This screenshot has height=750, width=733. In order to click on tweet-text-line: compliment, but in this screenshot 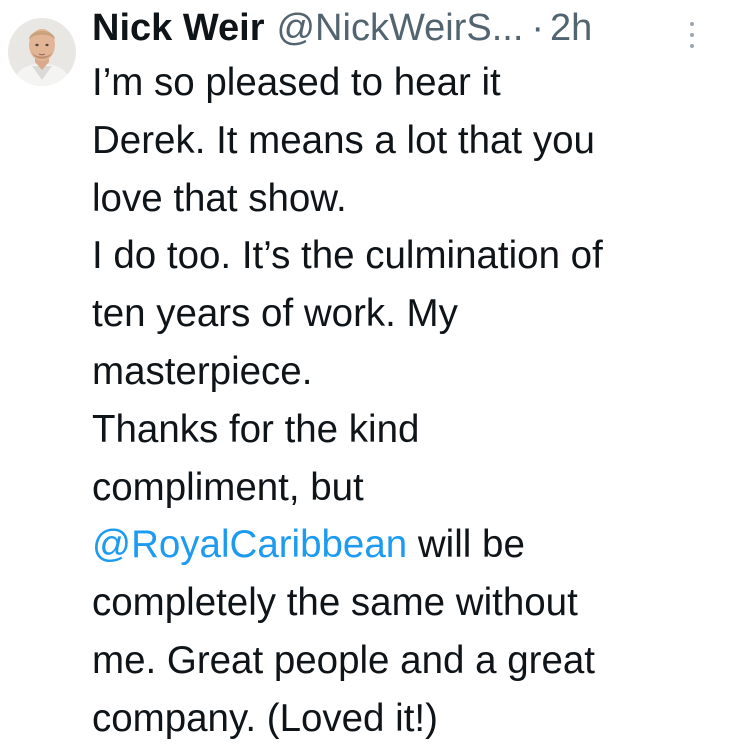, I will do `click(228, 487)`.